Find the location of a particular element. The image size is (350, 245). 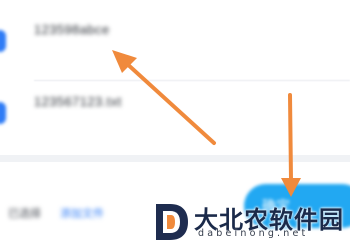

site-logo-icon is located at coordinates (172, 222).